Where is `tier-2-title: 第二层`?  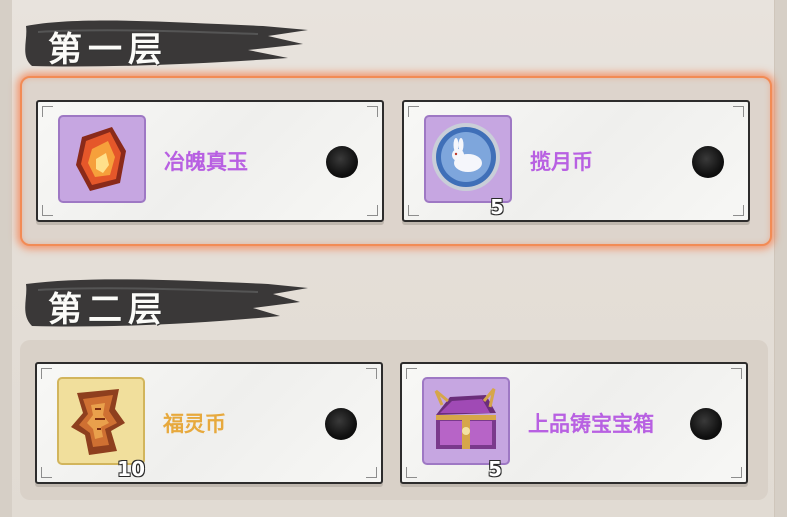
tier-2-title: 第二层 is located at coordinates (108, 310).